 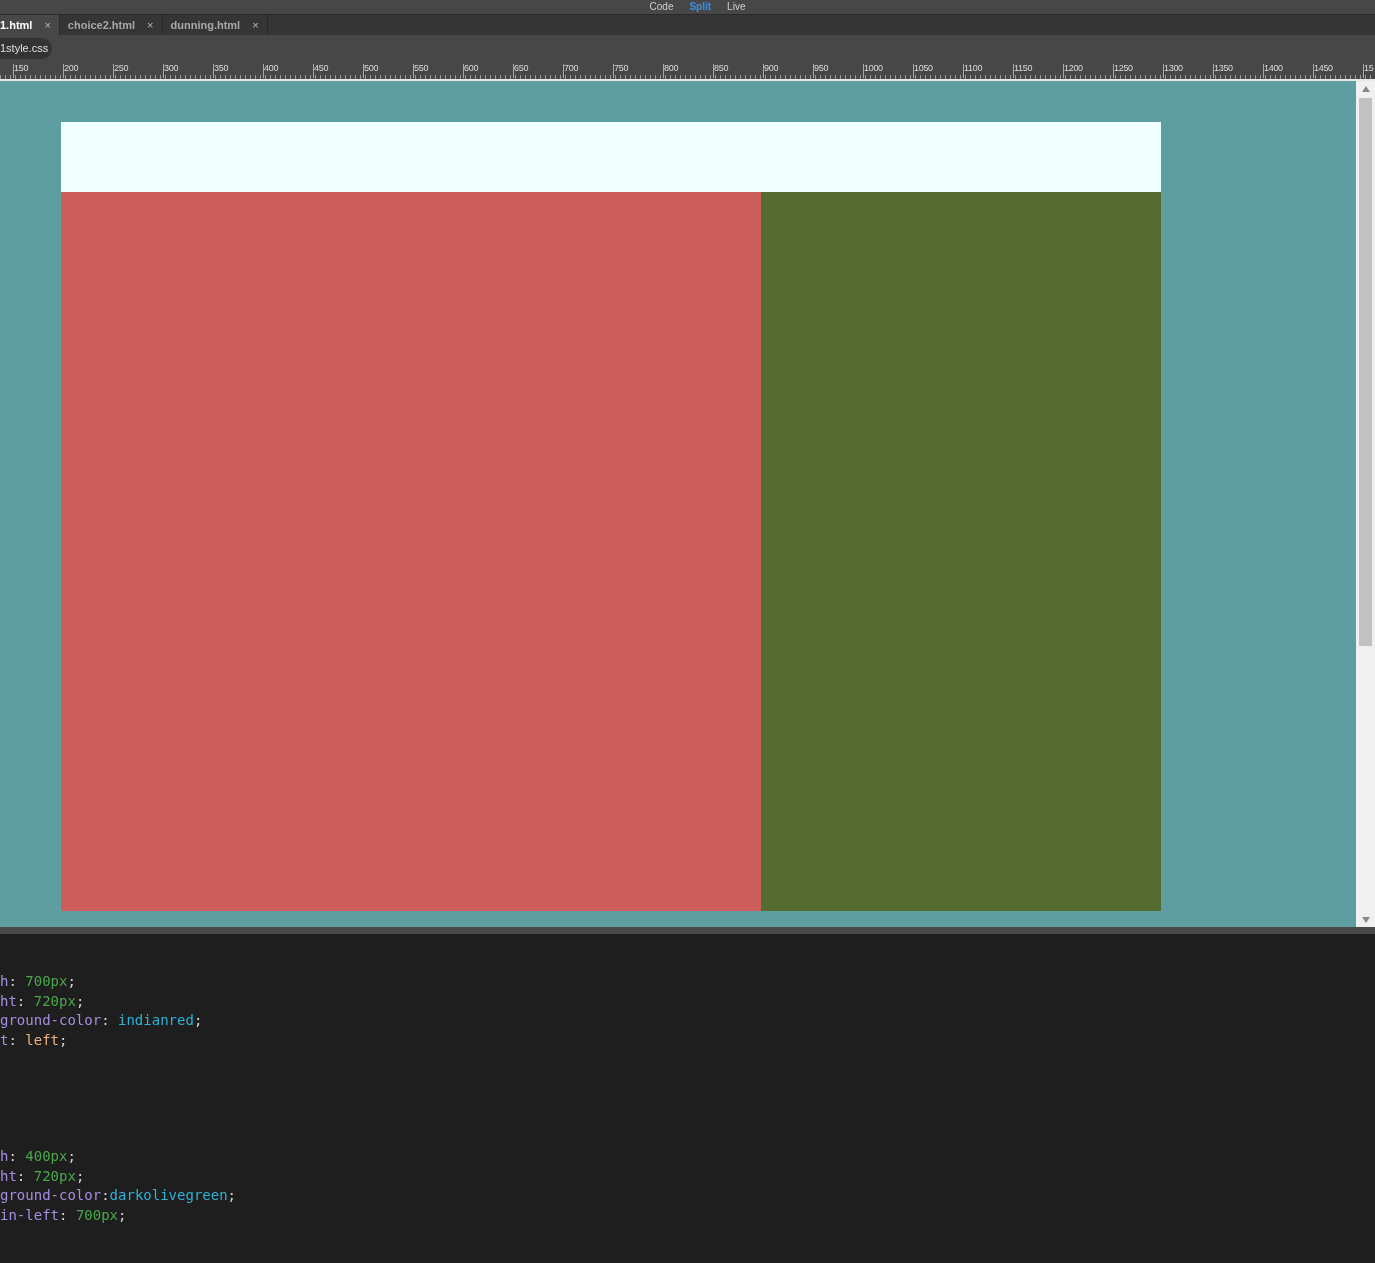 I want to click on ruler-label: 450, so click(x=321, y=71).